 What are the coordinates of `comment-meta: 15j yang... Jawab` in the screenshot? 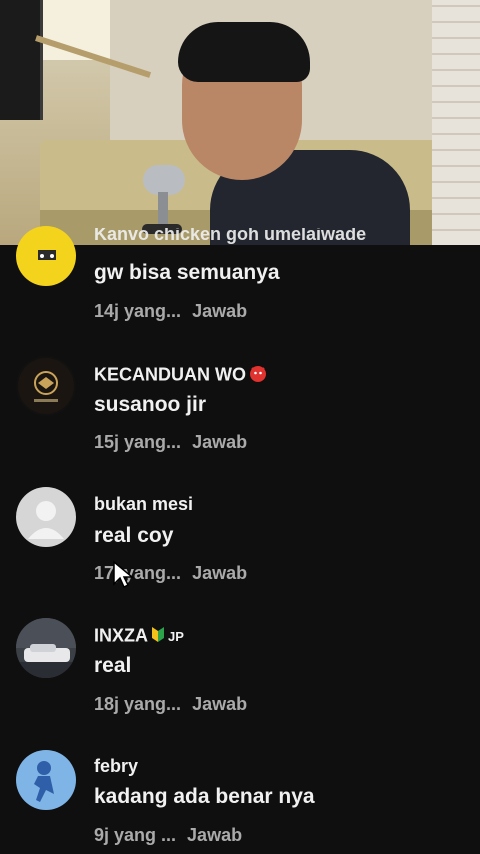 It's located at (170, 442).